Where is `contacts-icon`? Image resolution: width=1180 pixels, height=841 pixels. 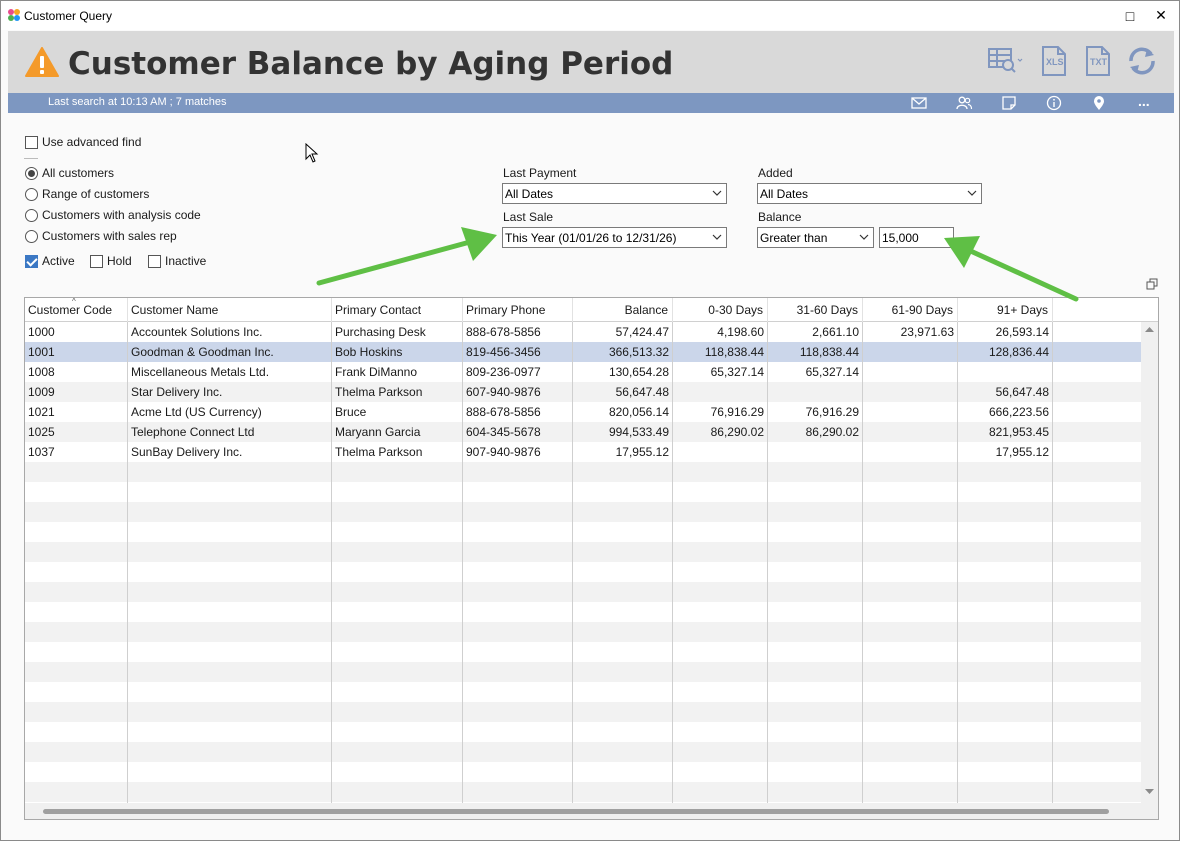
contacts-icon is located at coordinates (964, 103).